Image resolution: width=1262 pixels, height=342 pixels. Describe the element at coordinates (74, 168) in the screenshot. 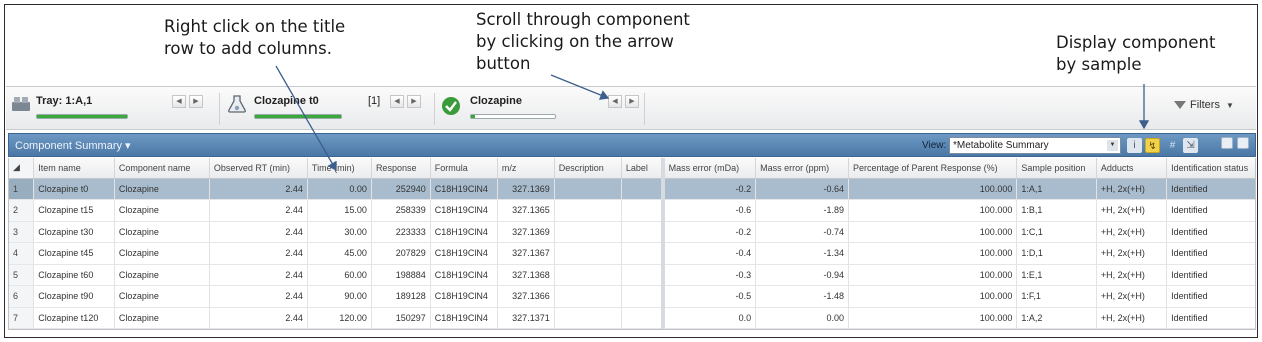

I see `column-header: Item name` at that location.